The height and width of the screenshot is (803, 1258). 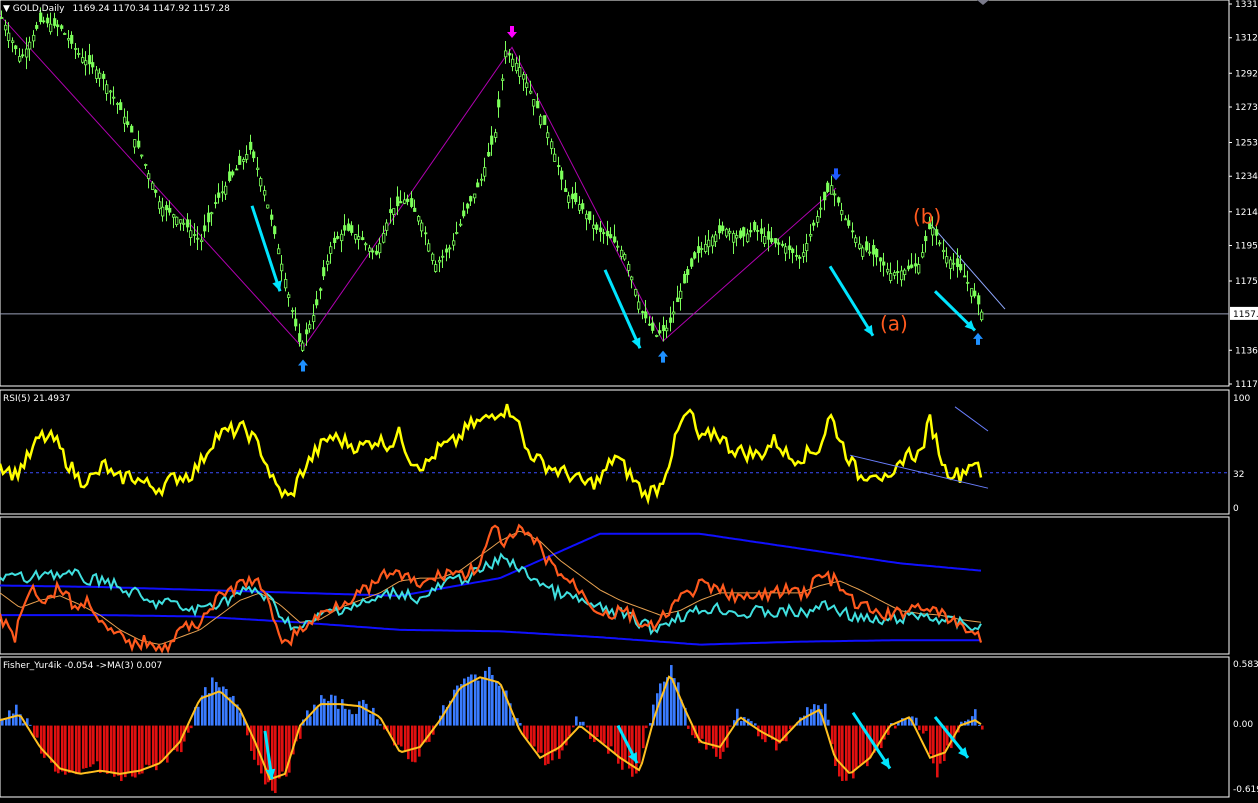 What do you see at coordinates (39, 9) in the screenshot?
I see `symbol-label: GOLD,Daily` at bounding box center [39, 9].